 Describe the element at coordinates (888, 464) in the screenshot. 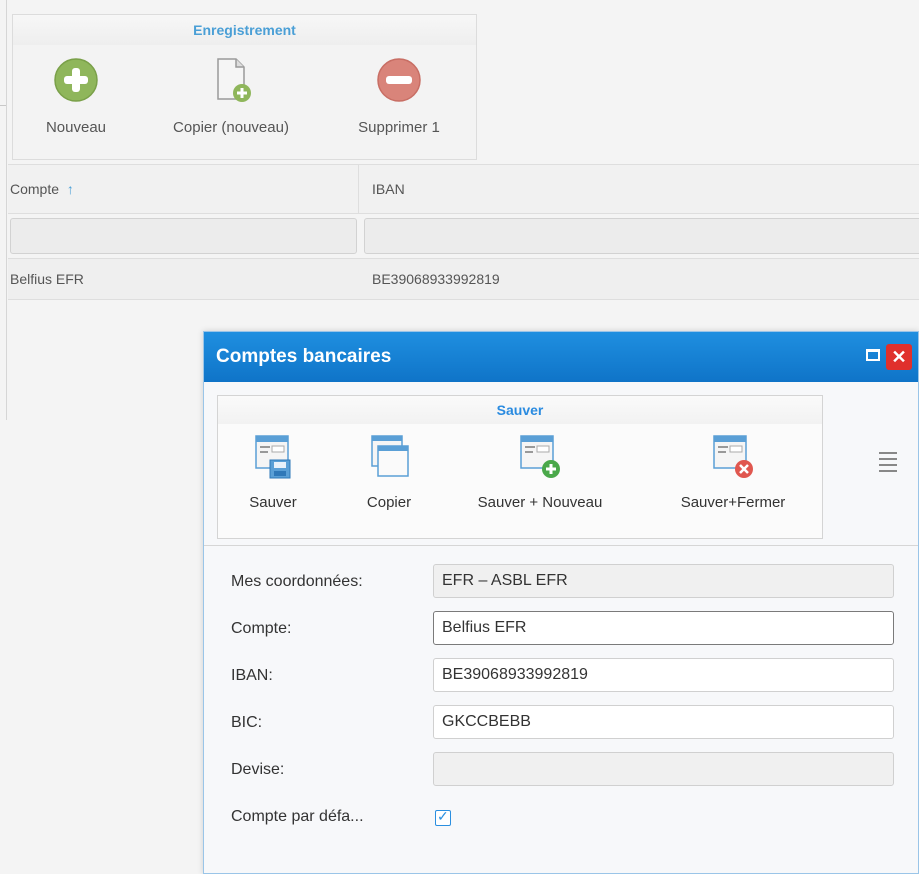

I see `hamburger-menu-icon` at that location.